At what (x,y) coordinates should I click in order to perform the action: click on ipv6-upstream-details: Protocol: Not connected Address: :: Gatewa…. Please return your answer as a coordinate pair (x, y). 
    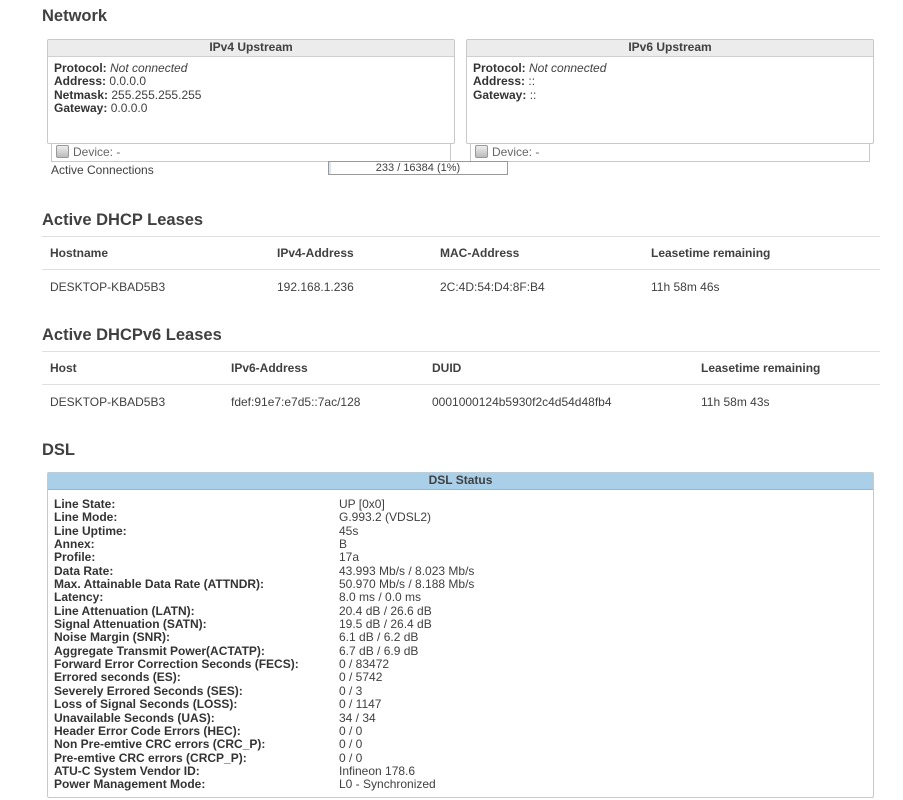
    Looking at the image, I should click on (670, 82).